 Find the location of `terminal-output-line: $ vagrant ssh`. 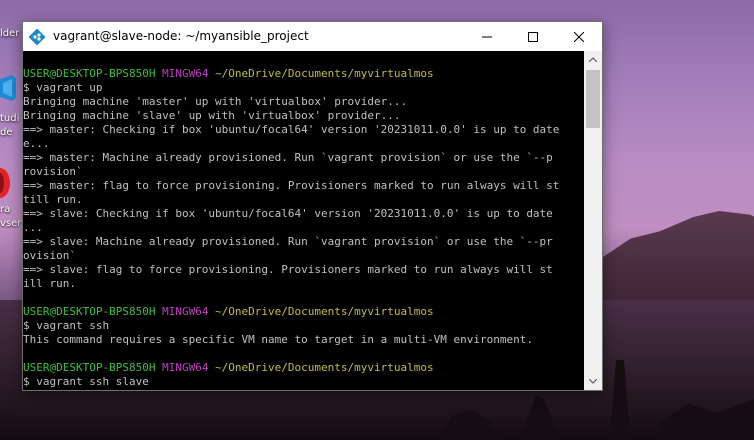

terminal-output-line: $ vagrant ssh is located at coordinates (66, 325).